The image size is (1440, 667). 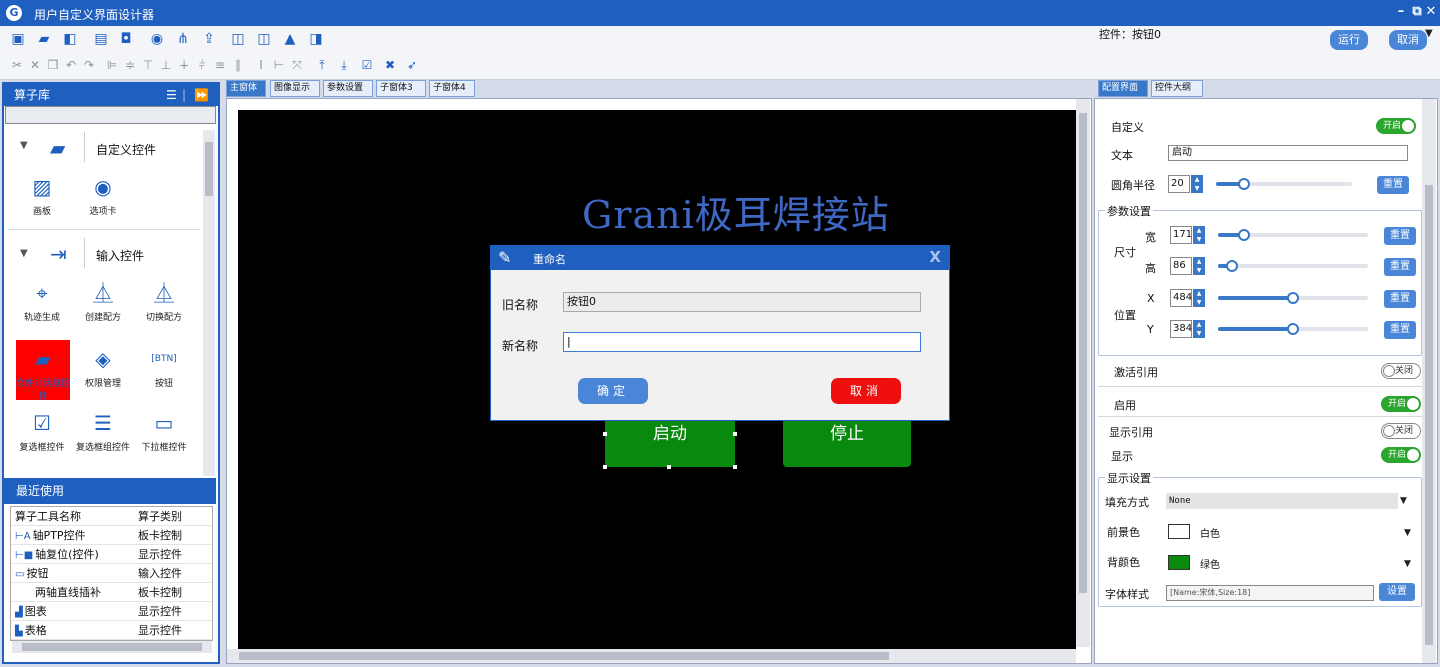 What do you see at coordinates (1407, 564) in the screenshot?
I see `chevron-down-icon: ▼` at bounding box center [1407, 564].